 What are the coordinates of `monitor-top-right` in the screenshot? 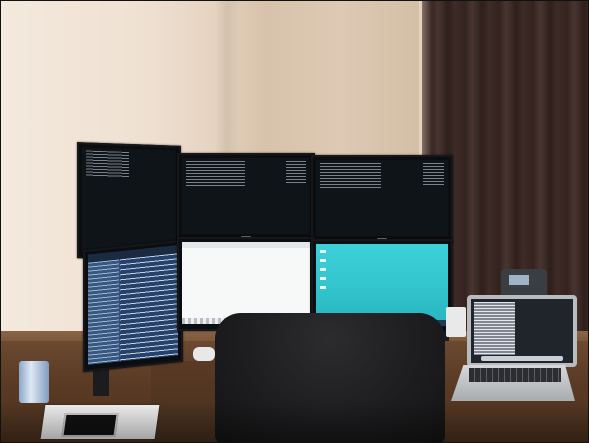 It's located at (382, 199).